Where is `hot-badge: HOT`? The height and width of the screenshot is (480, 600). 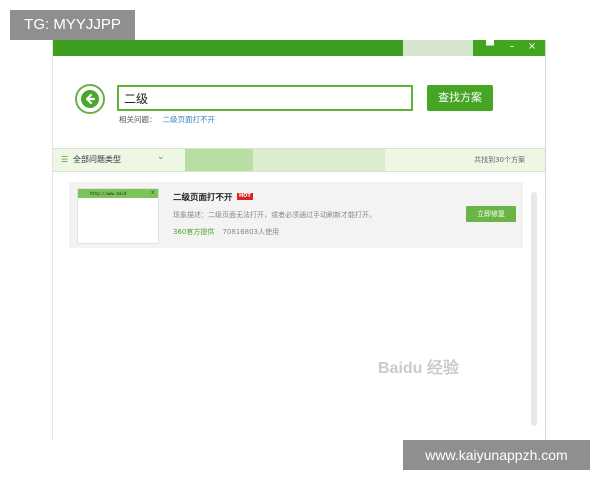
hot-badge: HOT is located at coordinates (245, 196).